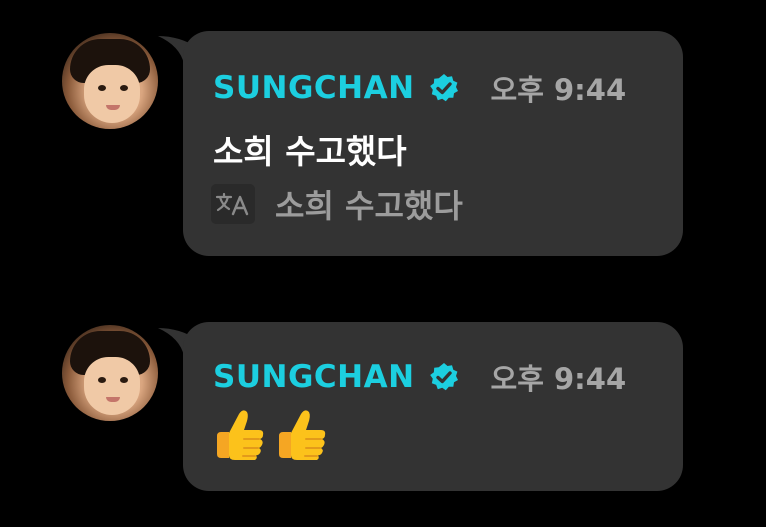 The height and width of the screenshot is (527, 766). Describe the element at coordinates (369, 206) in the screenshot. I see `translation-text: 소희 수고했다` at that location.